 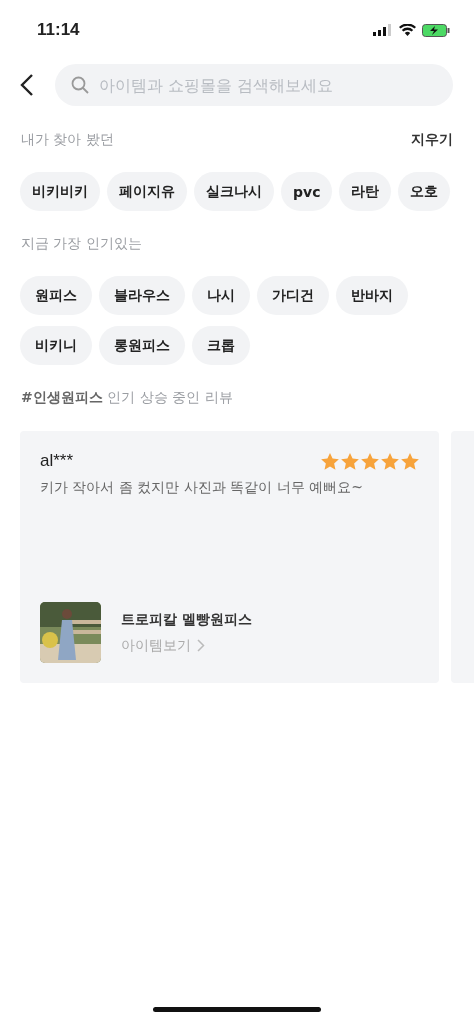 I want to click on clear-button: 지우기, so click(x=432, y=140).